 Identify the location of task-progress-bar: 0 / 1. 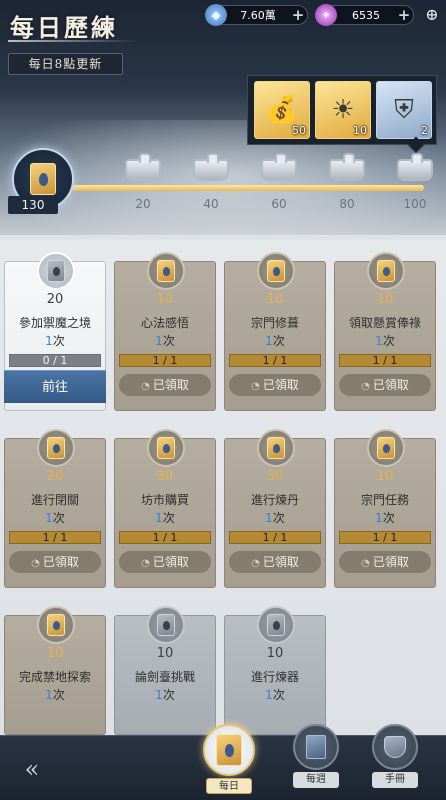
(55, 360).